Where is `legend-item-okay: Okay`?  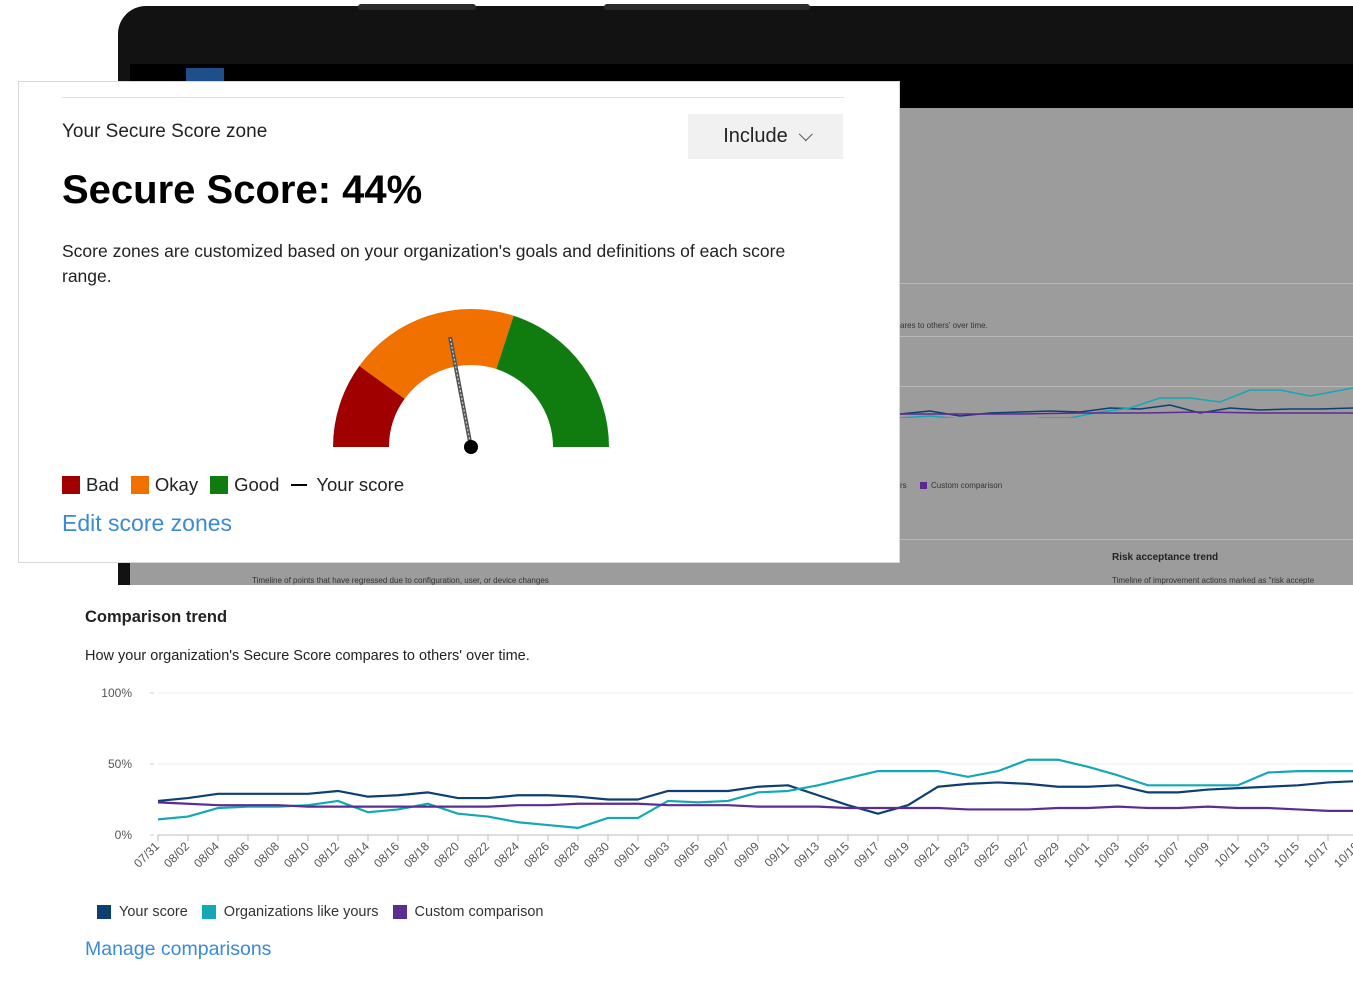 legend-item-okay: Okay is located at coordinates (164, 485).